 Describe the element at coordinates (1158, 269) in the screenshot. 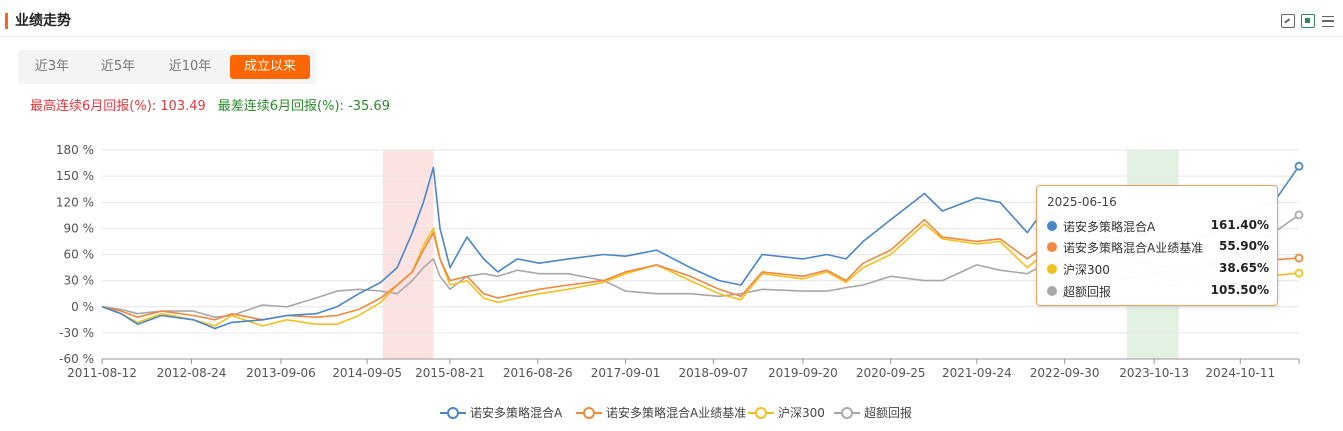

I see `tooltip-row-index: 沪深300 38.65%` at that location.